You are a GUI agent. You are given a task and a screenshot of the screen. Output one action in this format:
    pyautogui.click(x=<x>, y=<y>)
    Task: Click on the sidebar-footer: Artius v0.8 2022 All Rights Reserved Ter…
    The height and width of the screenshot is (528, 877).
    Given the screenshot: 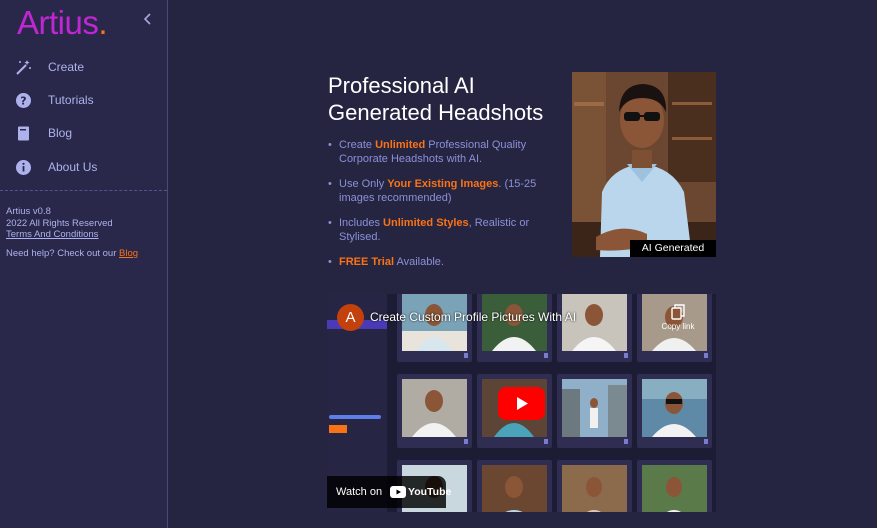 What is the action you would take?
    pyautogui.click(x=59, y=223)
    